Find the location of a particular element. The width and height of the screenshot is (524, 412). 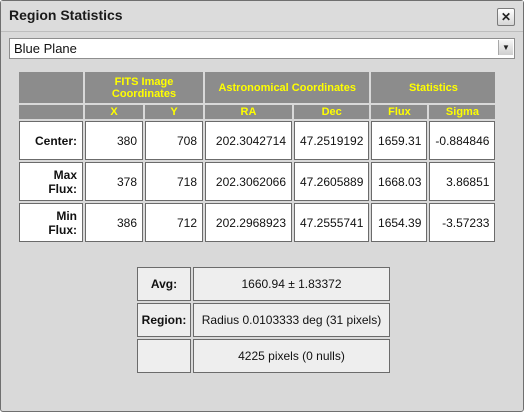

cell-dec: 47.2519192 is located at coordinates (332, 140).